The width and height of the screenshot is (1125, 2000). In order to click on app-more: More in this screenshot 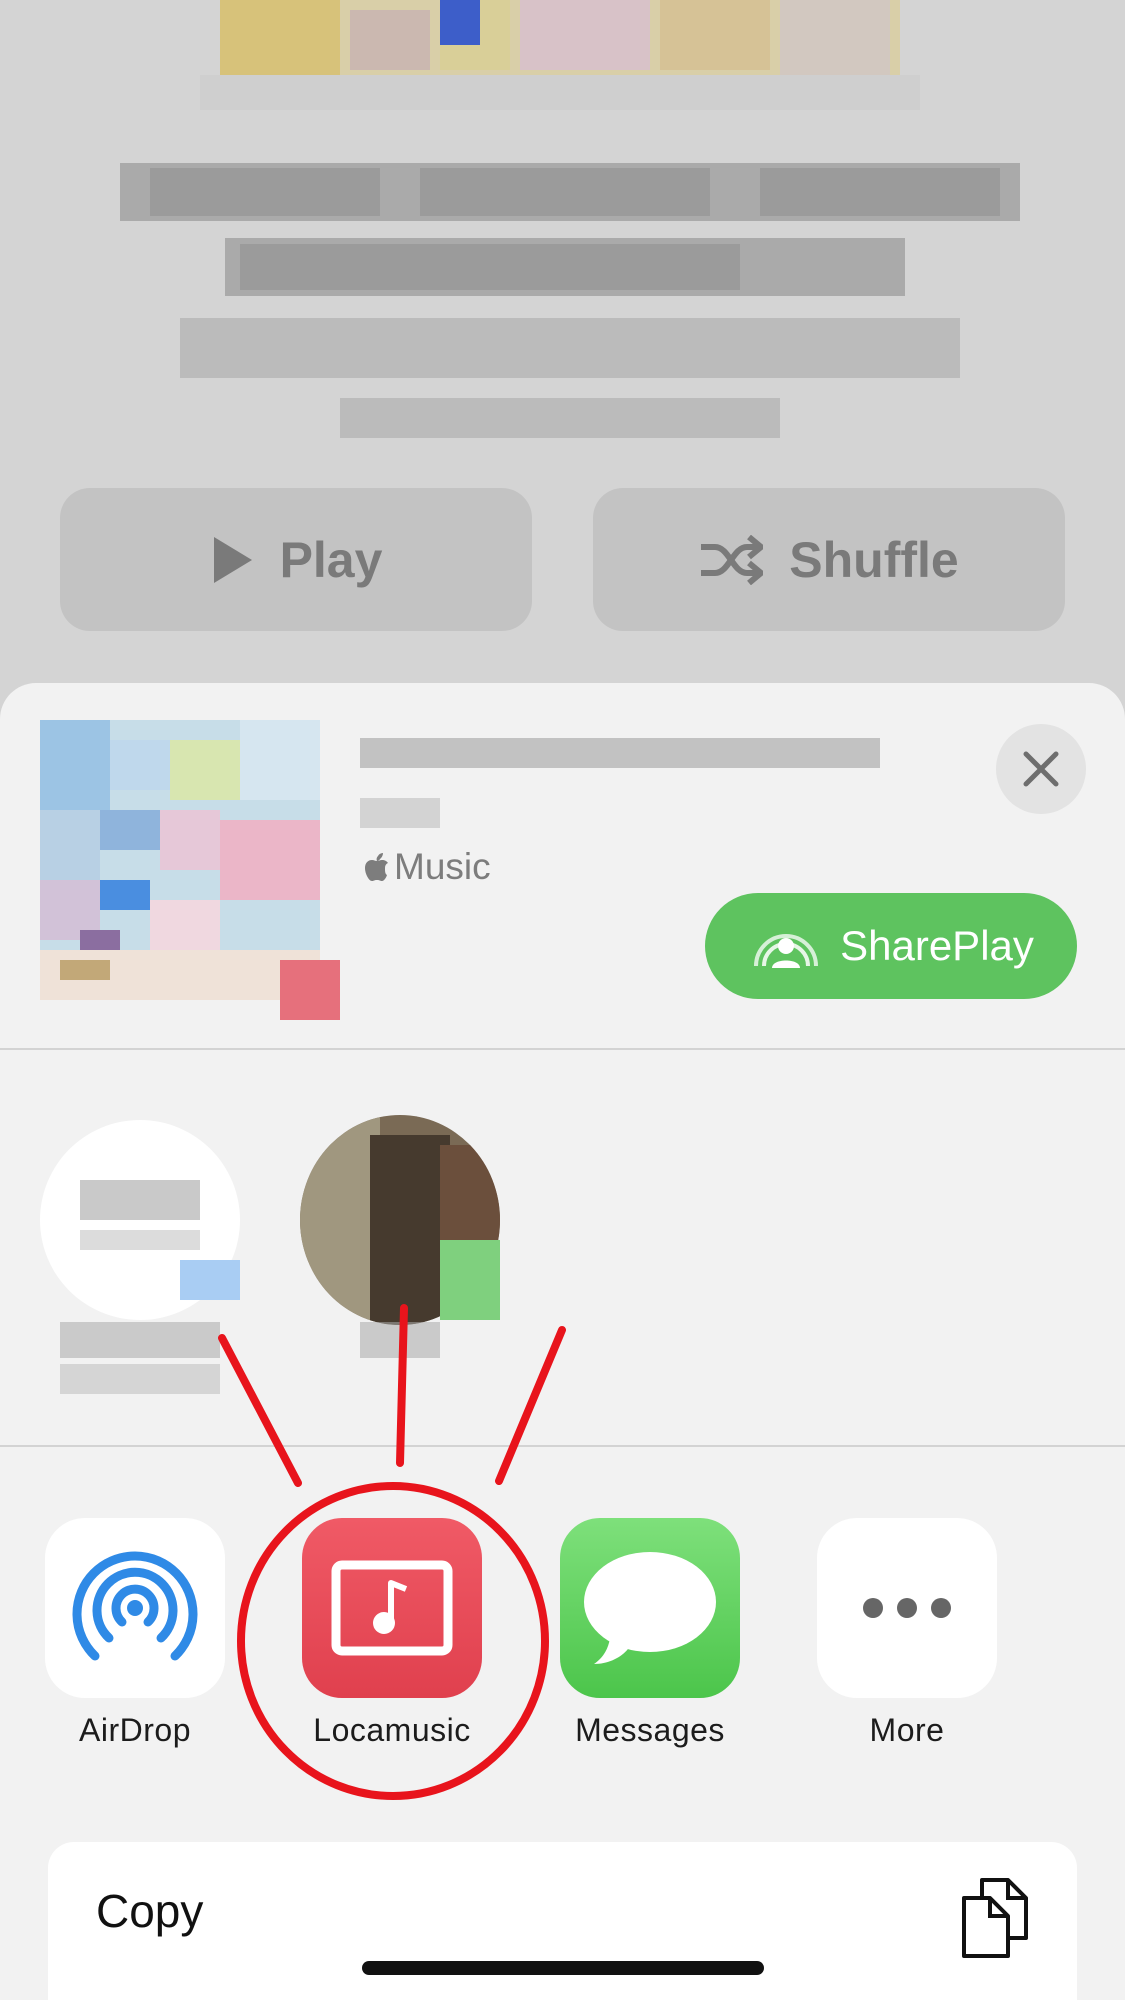, I will do `click(907, 1633)`.